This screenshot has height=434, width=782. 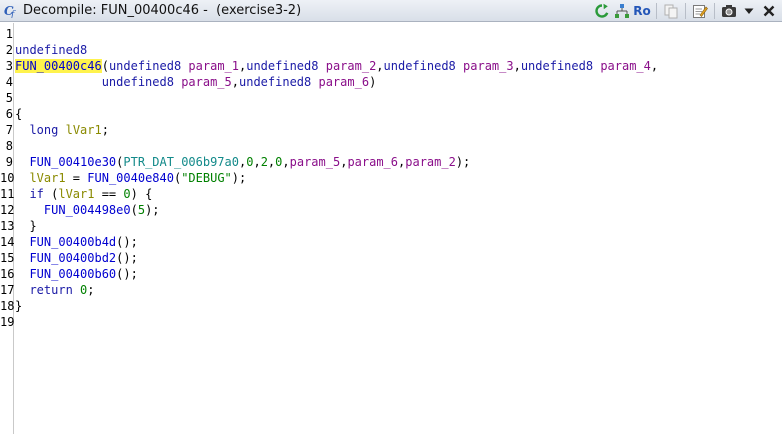 I want to click on line-number: 11, so click(x=7, y=194).